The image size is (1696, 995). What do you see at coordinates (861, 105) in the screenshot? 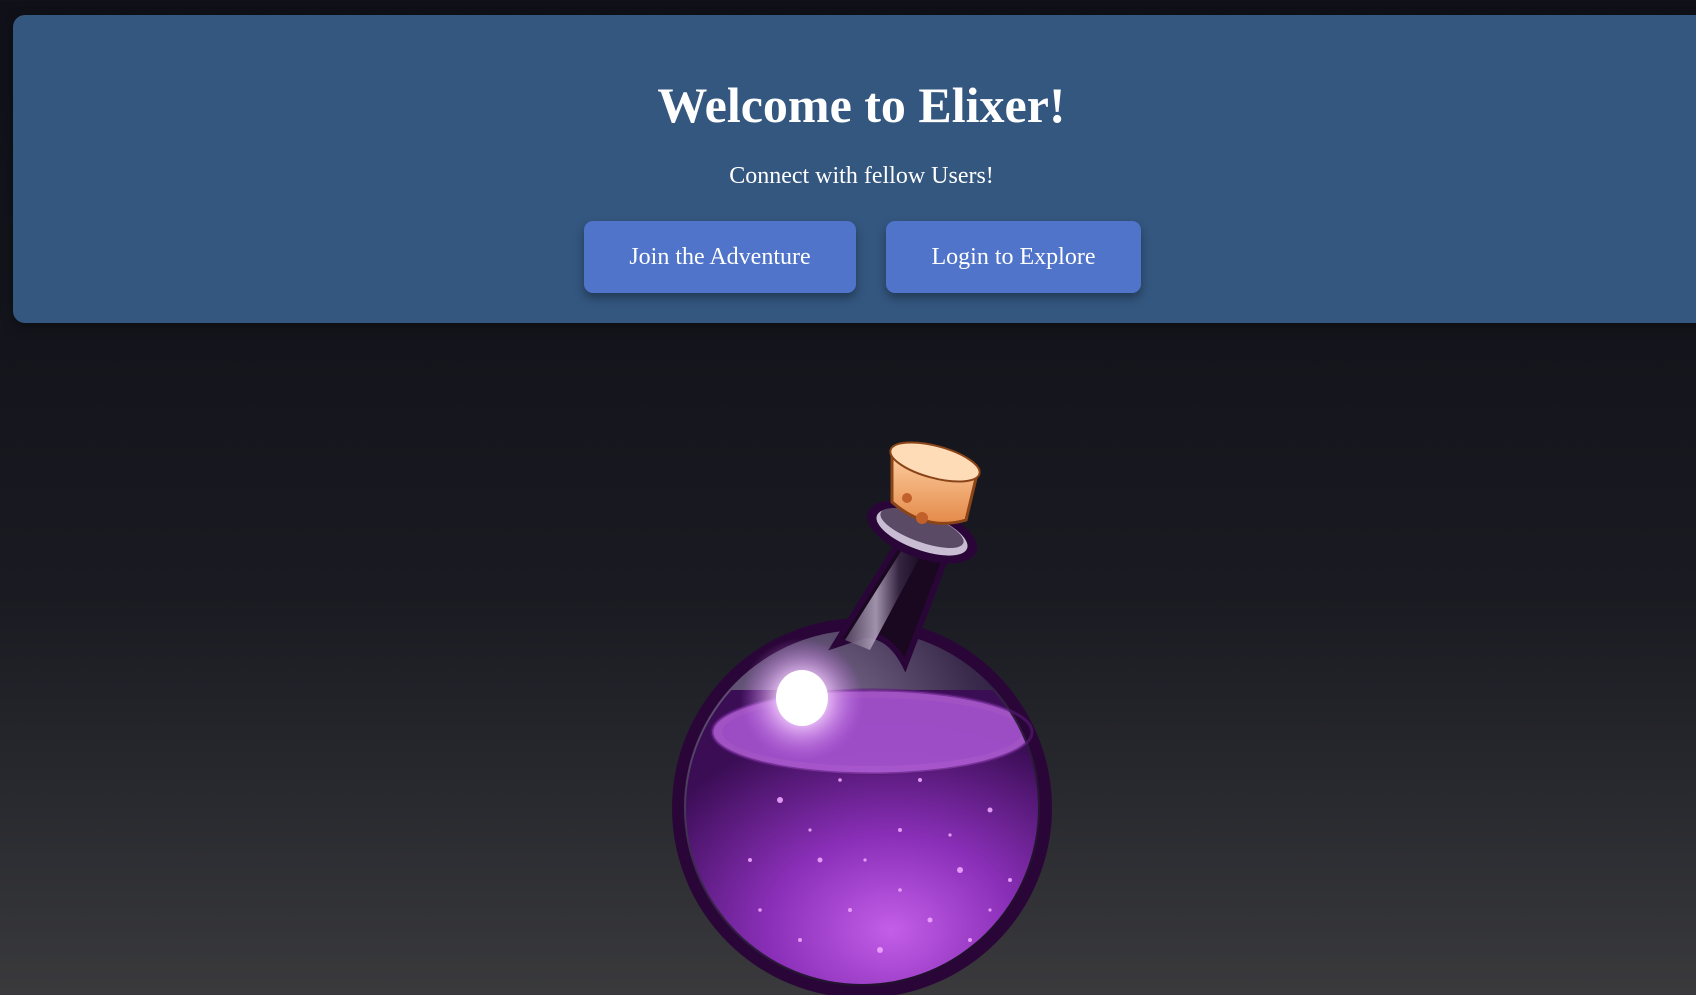
I see `page-title: Welcome to Elixer!` at bounding box center [861, 105].